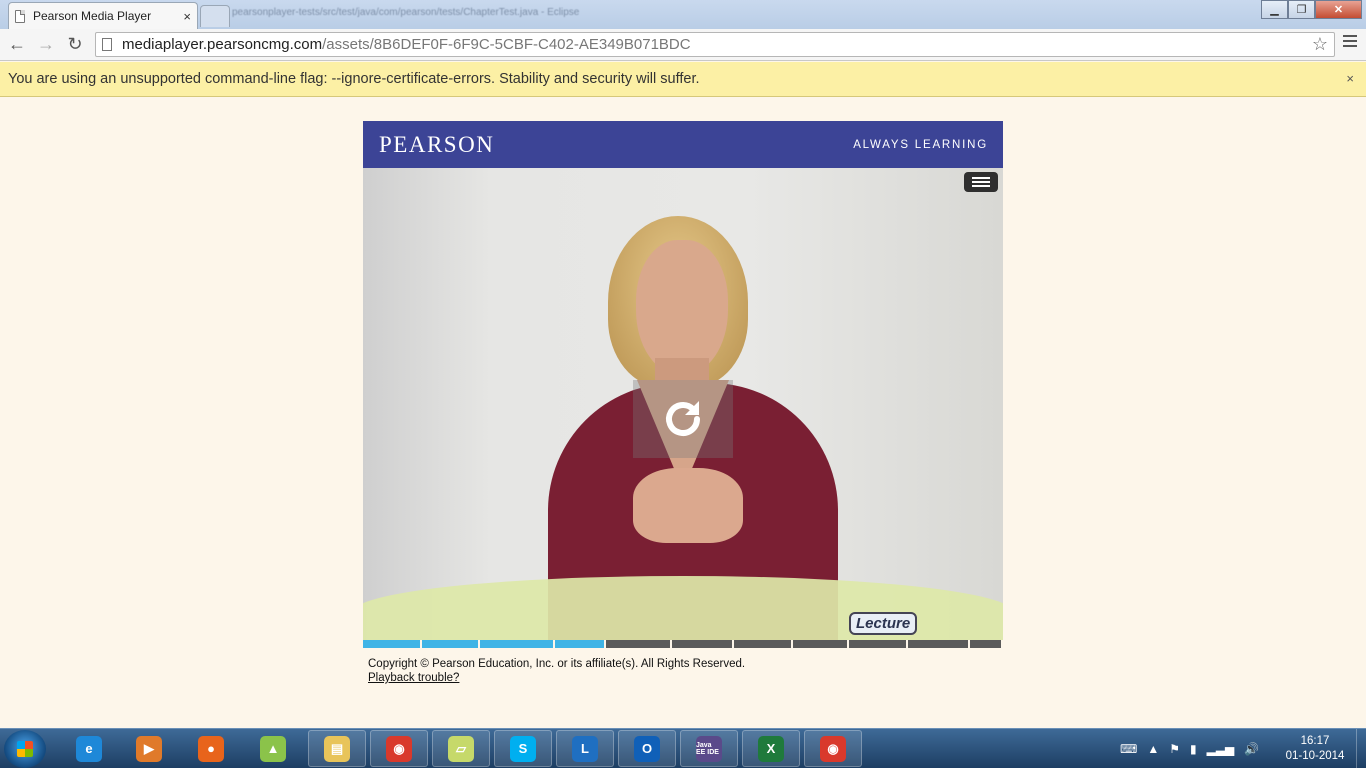 This screenshot has width=1366, height=768. I want to click on new-tab-button, so click(215, 16).